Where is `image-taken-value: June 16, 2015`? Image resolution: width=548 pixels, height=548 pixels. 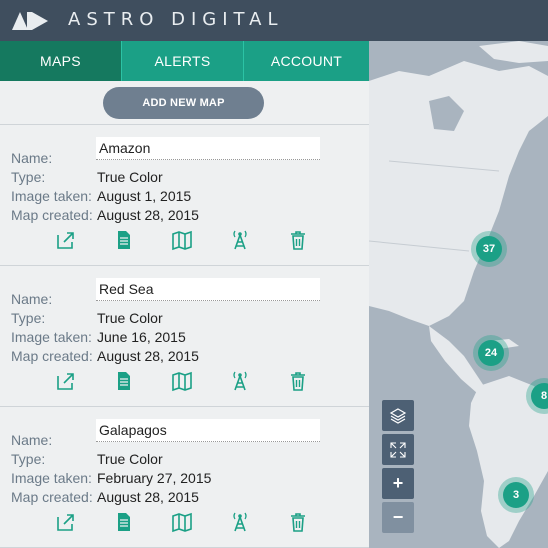
image-taken-value: June 16, 2015 is located at coordinates (141, 337).